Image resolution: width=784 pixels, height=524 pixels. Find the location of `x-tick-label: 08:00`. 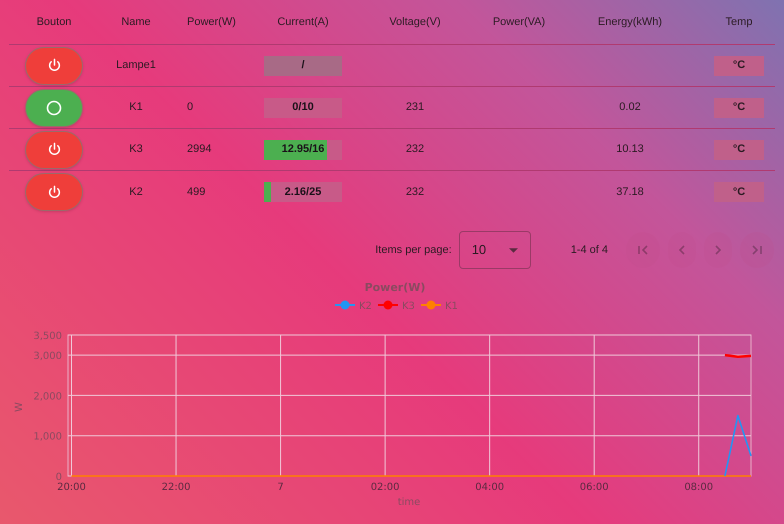

x-tick-label: 08:00 is located at coordinates (699, 487).